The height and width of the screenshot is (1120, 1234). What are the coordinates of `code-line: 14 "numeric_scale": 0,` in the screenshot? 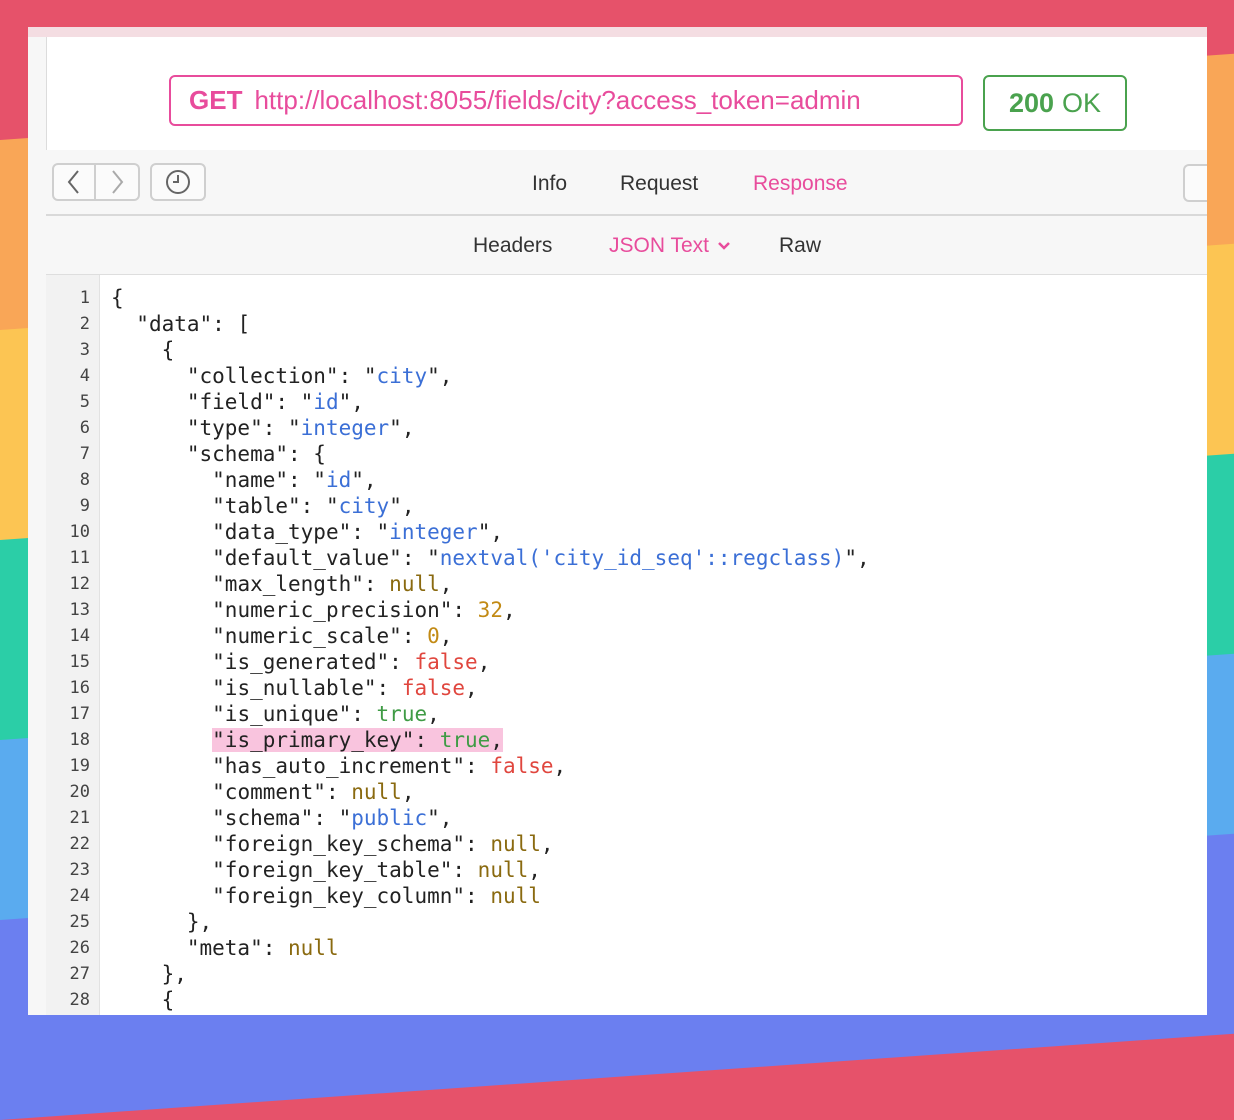 It's located at (626, 636).